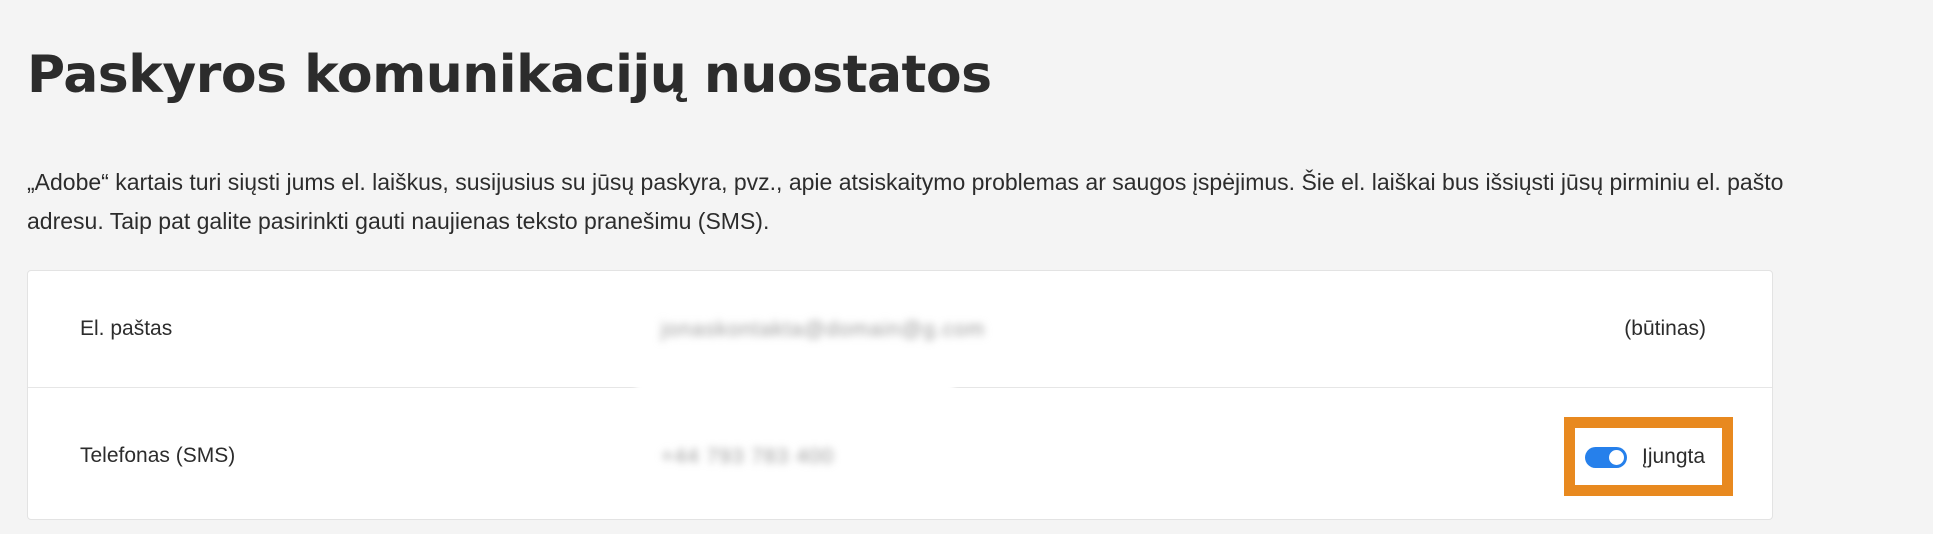 The height and width of the screenshot is (534, 1933). I want to click on sms-toggle-label: Įjungta, so click(1673, 457).